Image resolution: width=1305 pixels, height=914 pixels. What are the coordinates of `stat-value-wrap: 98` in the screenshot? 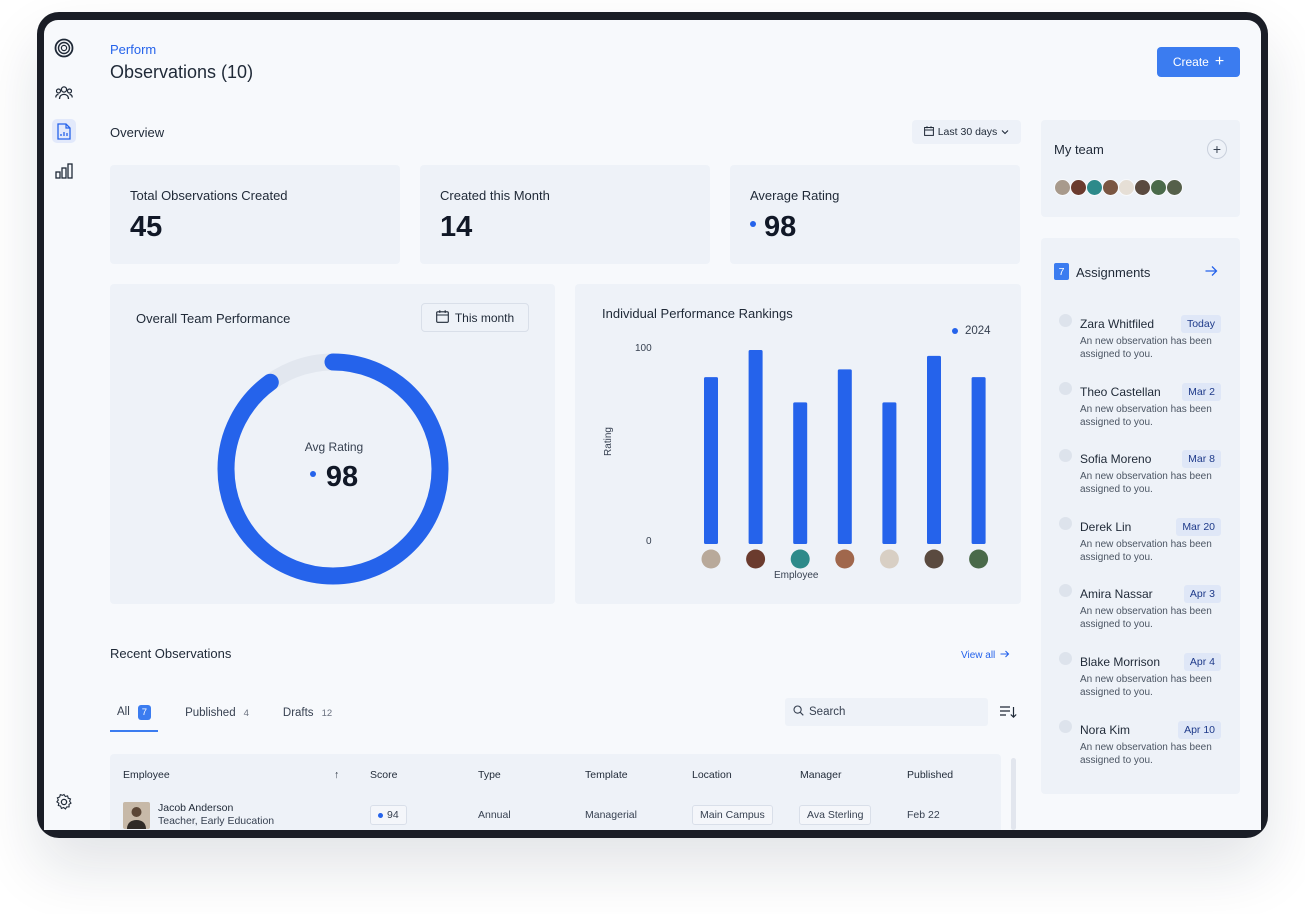 It's located at (773, 227).